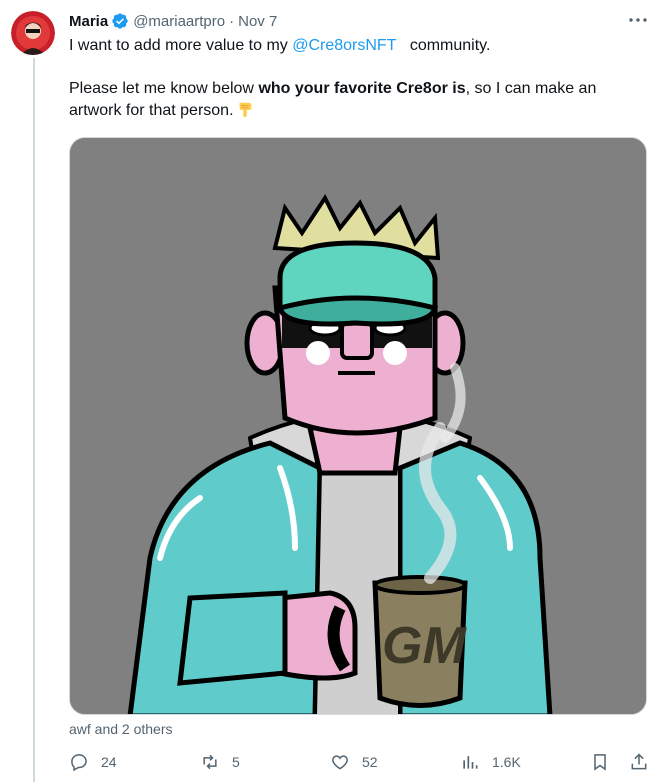  I want to click on text-line1-prefix: I want to add more value to my, so click(181, 45).